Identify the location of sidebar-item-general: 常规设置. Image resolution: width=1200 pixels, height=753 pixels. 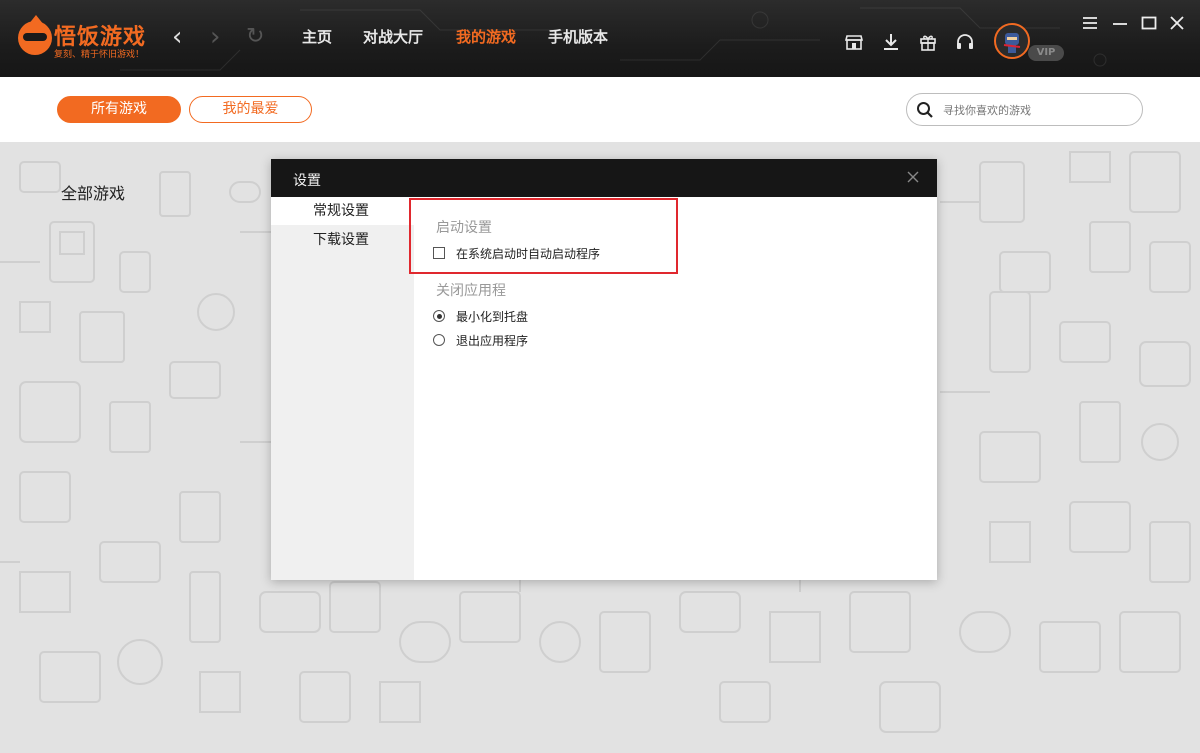
(342, 211).